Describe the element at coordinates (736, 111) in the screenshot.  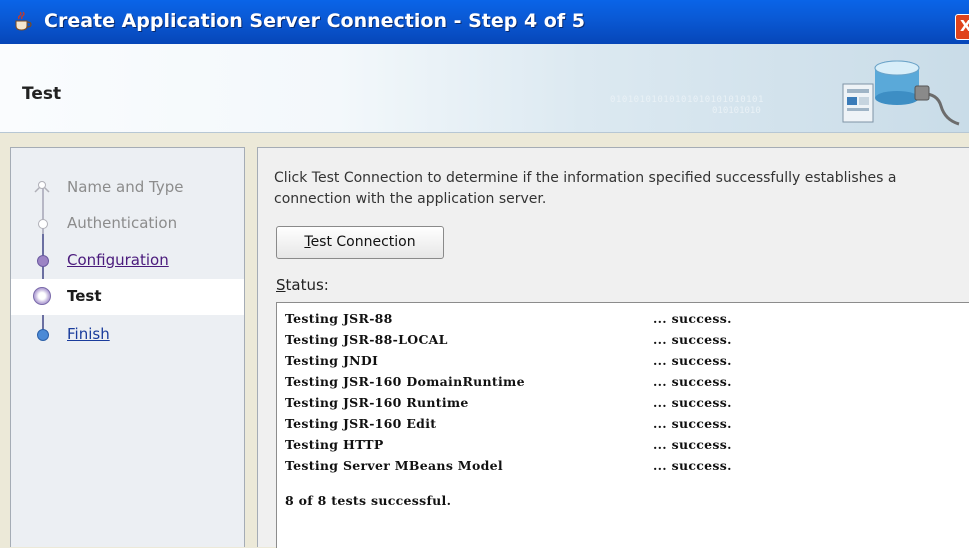
I see `binary-decoration-2: 010101010` at that location.